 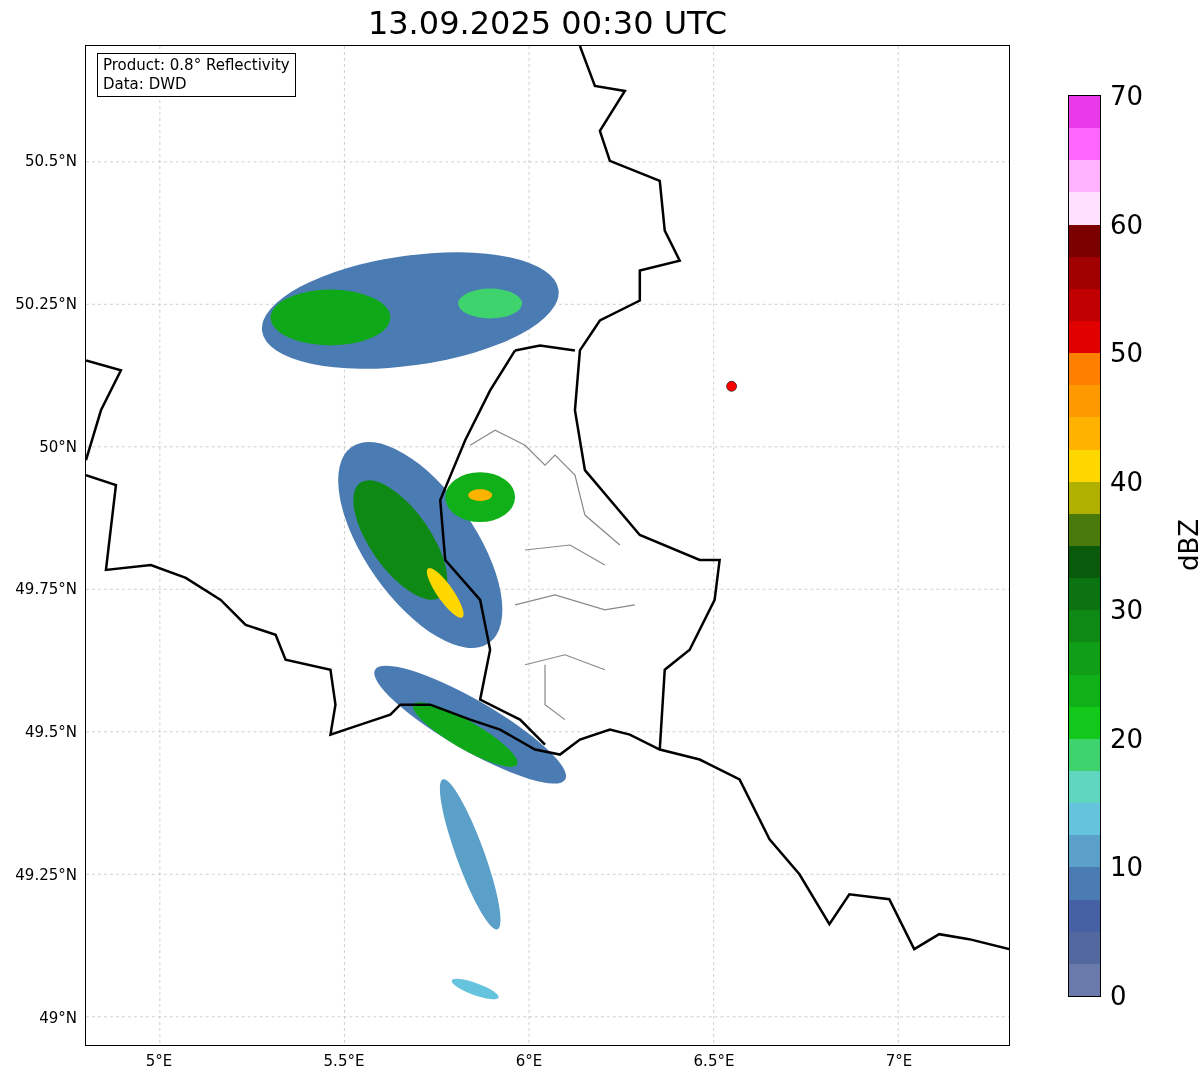 What do you see at coordinates (159, 1061) in the screenshot?
I see `longitude-label: 5°E` at bounding box center [159, 1061].